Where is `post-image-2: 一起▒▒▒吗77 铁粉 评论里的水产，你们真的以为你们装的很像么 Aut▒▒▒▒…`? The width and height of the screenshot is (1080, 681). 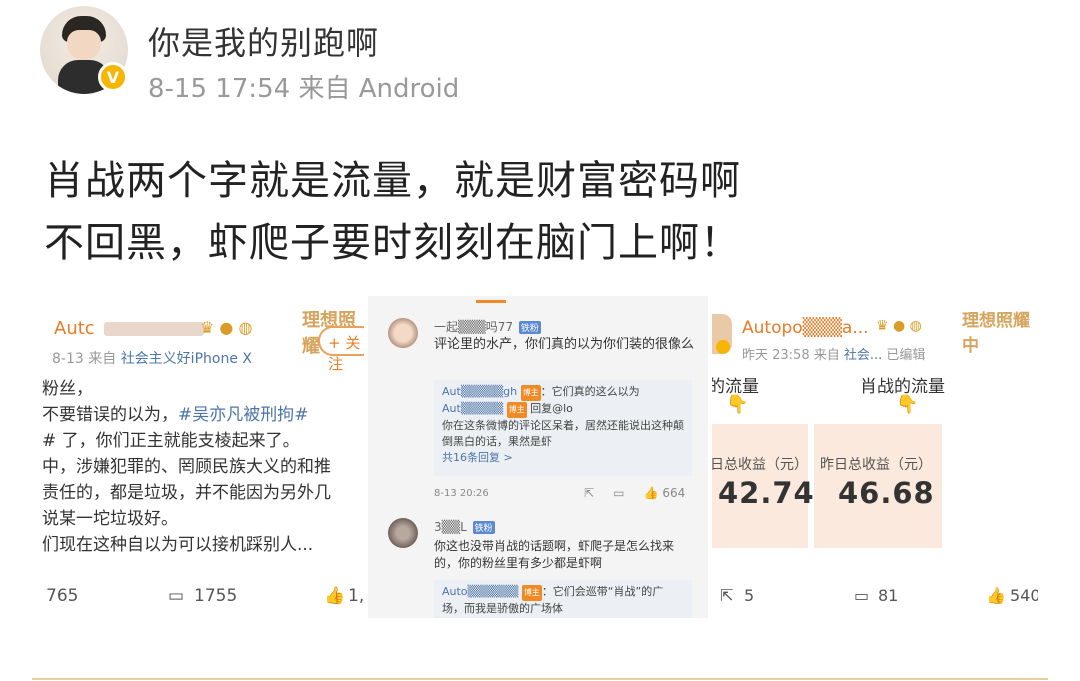 post-image-2: 一起▒▒▒吗77 铁粉 评论里的水产，你们真的以为你们装的很像么 Aut▒▒▒▒… is located at coordinates (538, 457).